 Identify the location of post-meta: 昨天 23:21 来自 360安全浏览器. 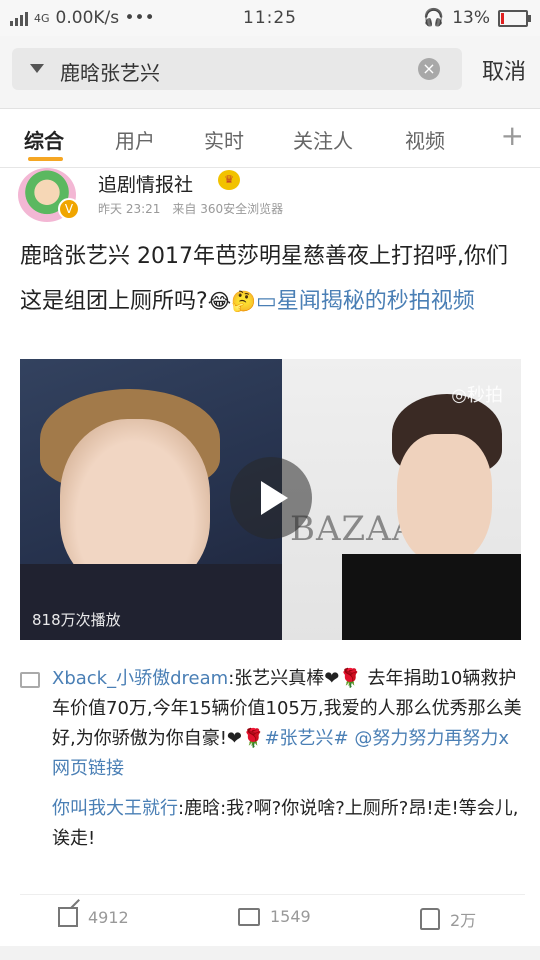
(190, 208).